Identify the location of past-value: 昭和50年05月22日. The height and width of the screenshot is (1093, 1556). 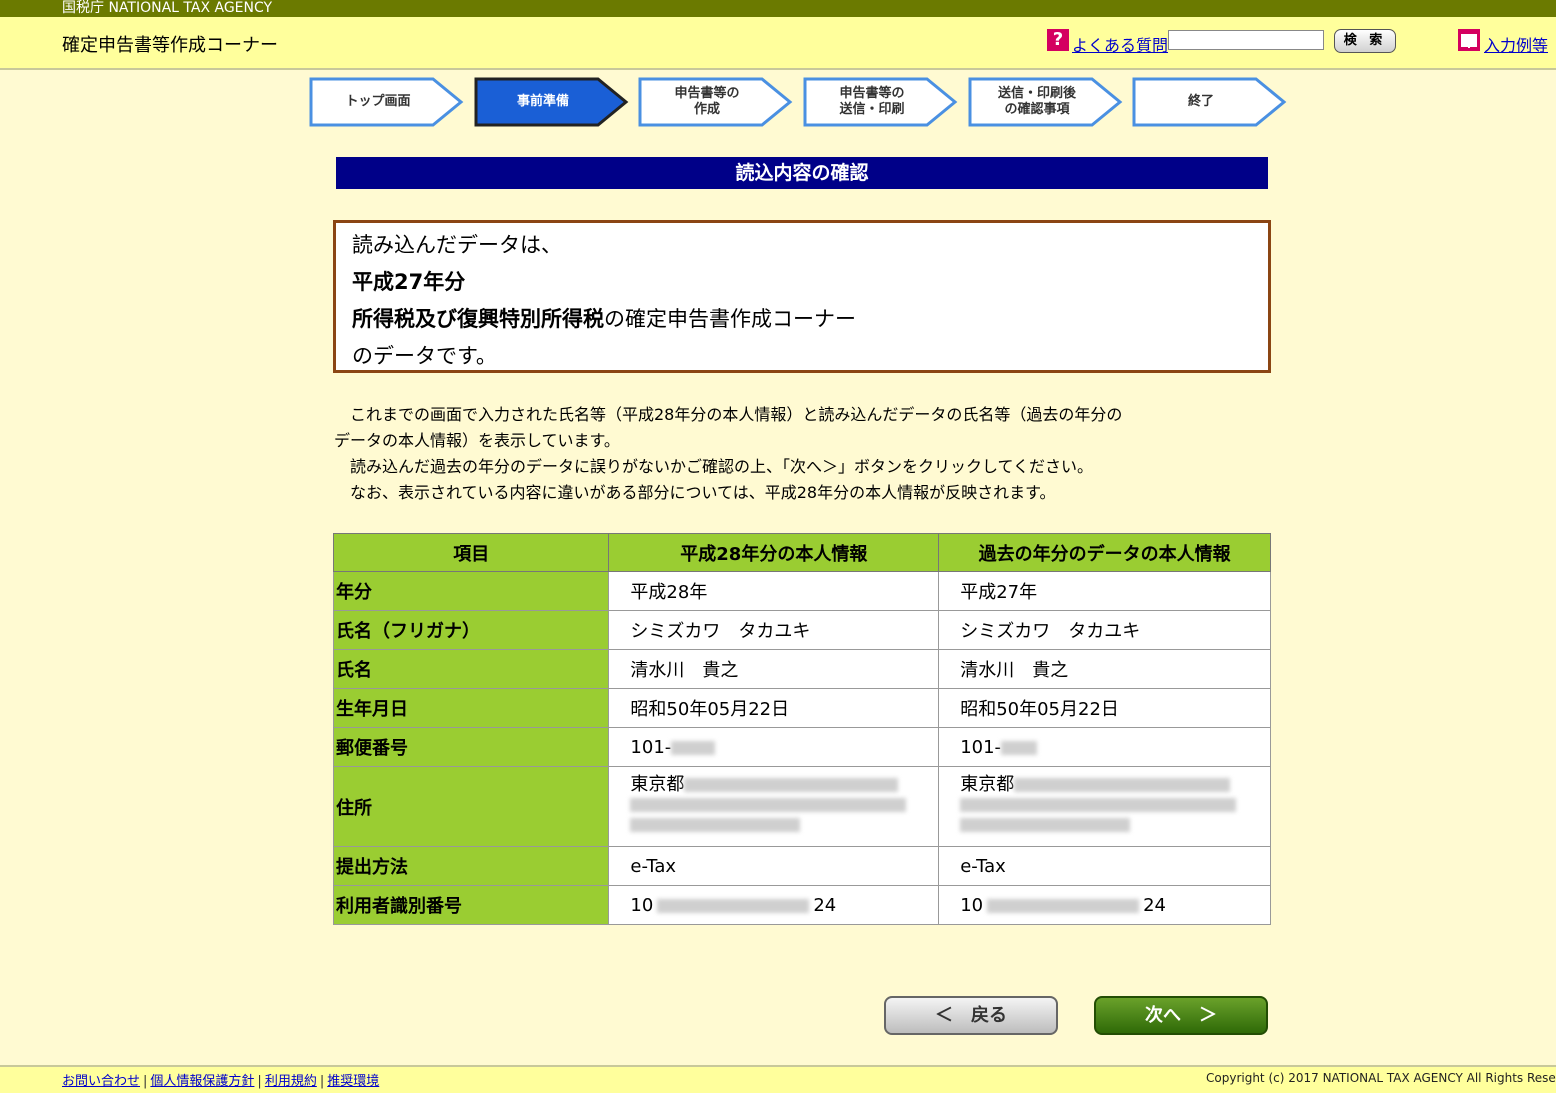
(1104, 708).